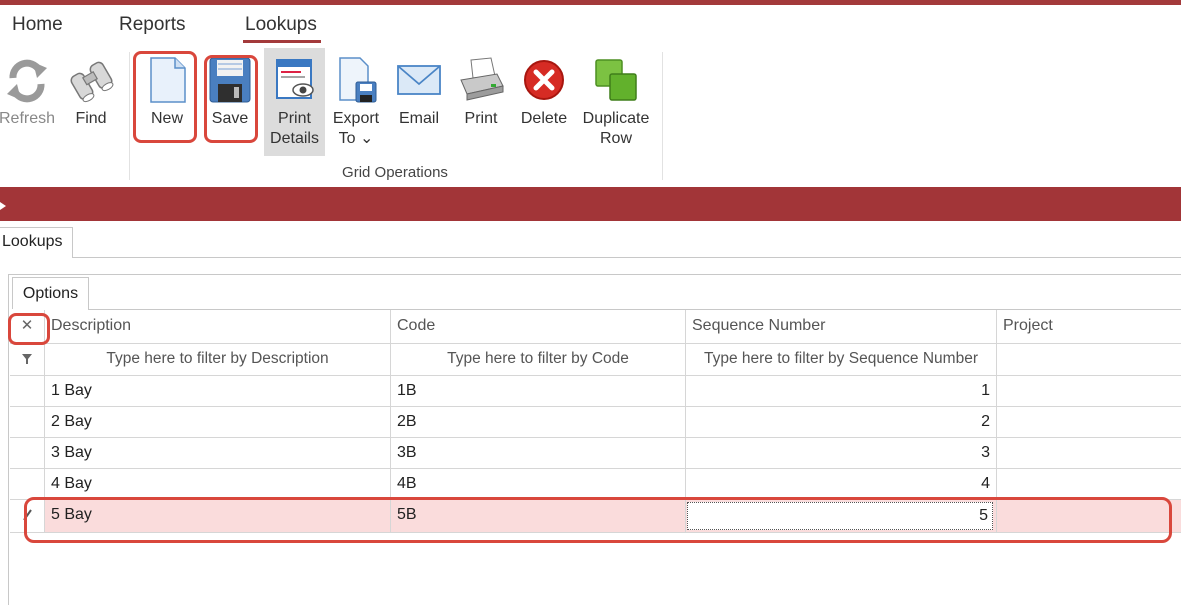 The image size is (1181, 605). I want to click on cell-sequence-number: 2, so click(841, 422).